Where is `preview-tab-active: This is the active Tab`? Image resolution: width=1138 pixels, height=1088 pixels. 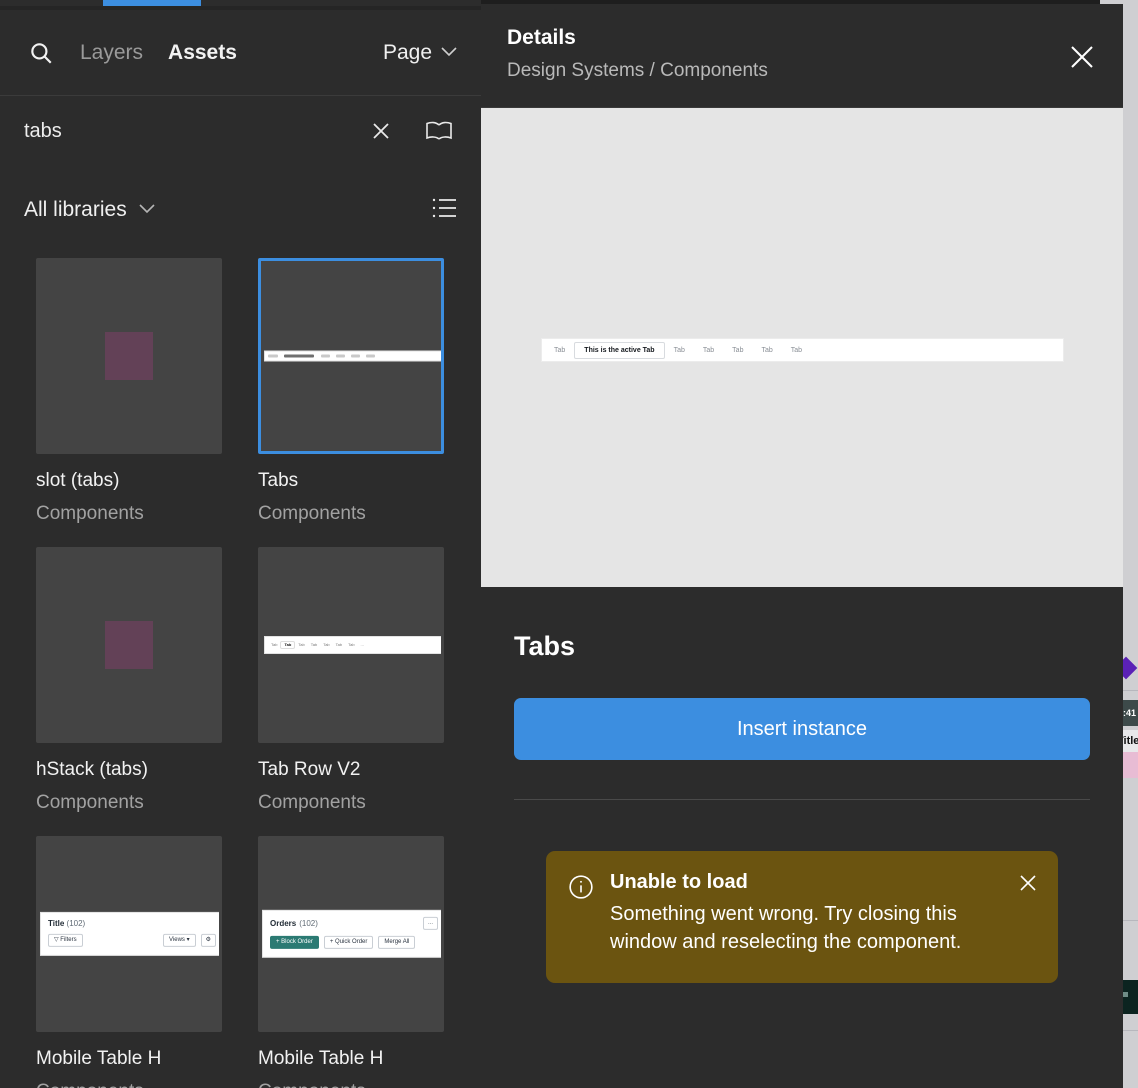
preview-tab-active: This is the active Tab is located at coordinates (619, 350).